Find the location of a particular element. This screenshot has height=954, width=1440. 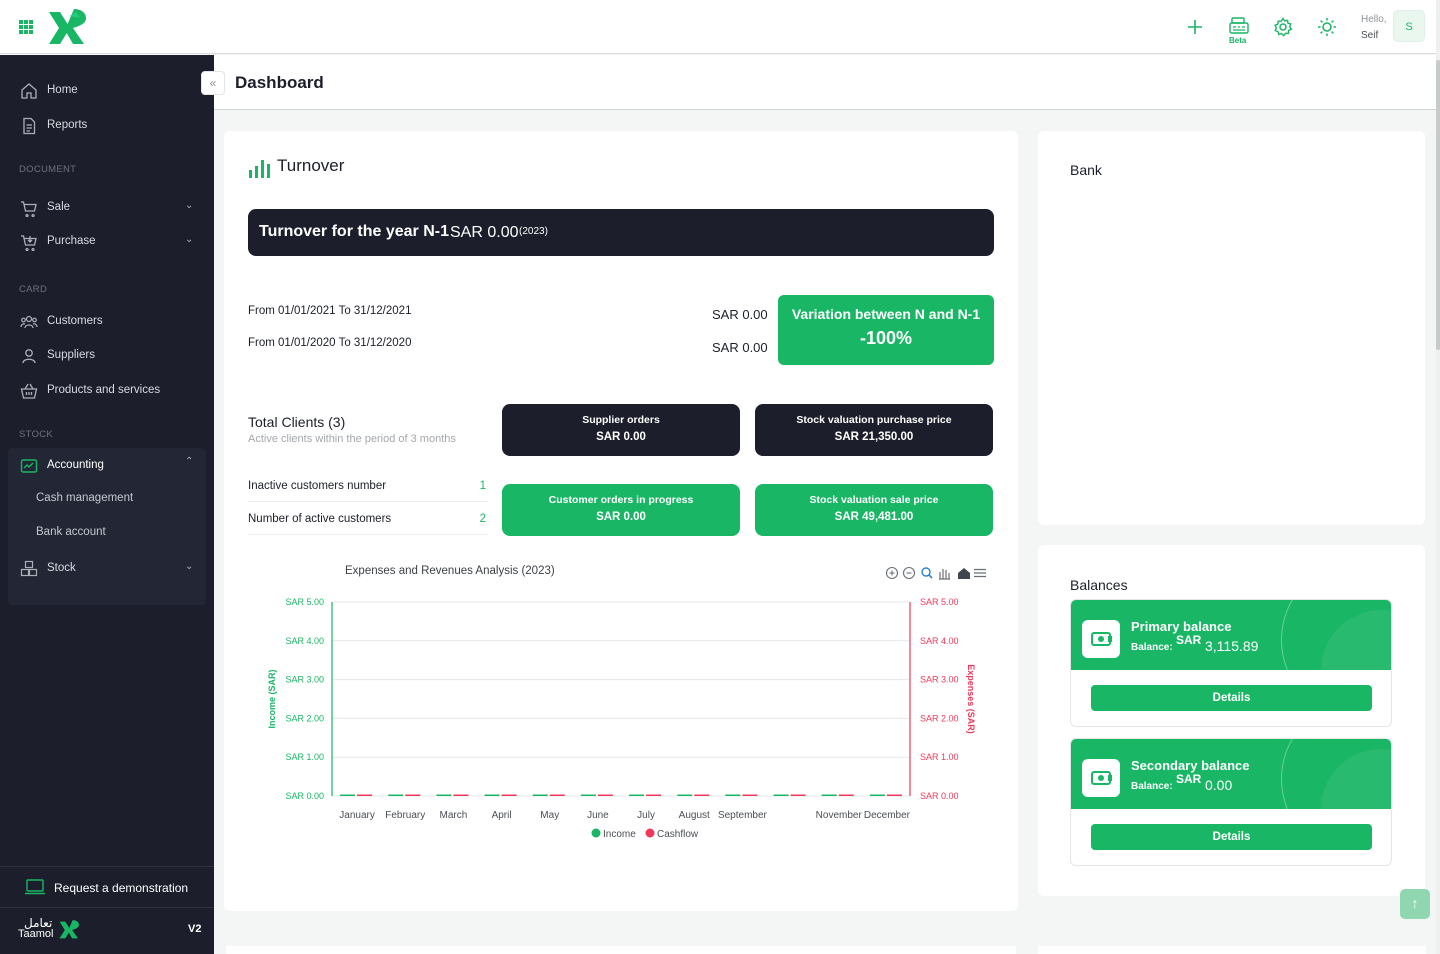

variation-box: Variation between N and N-1 -100% is located at coordinates (886, 330).